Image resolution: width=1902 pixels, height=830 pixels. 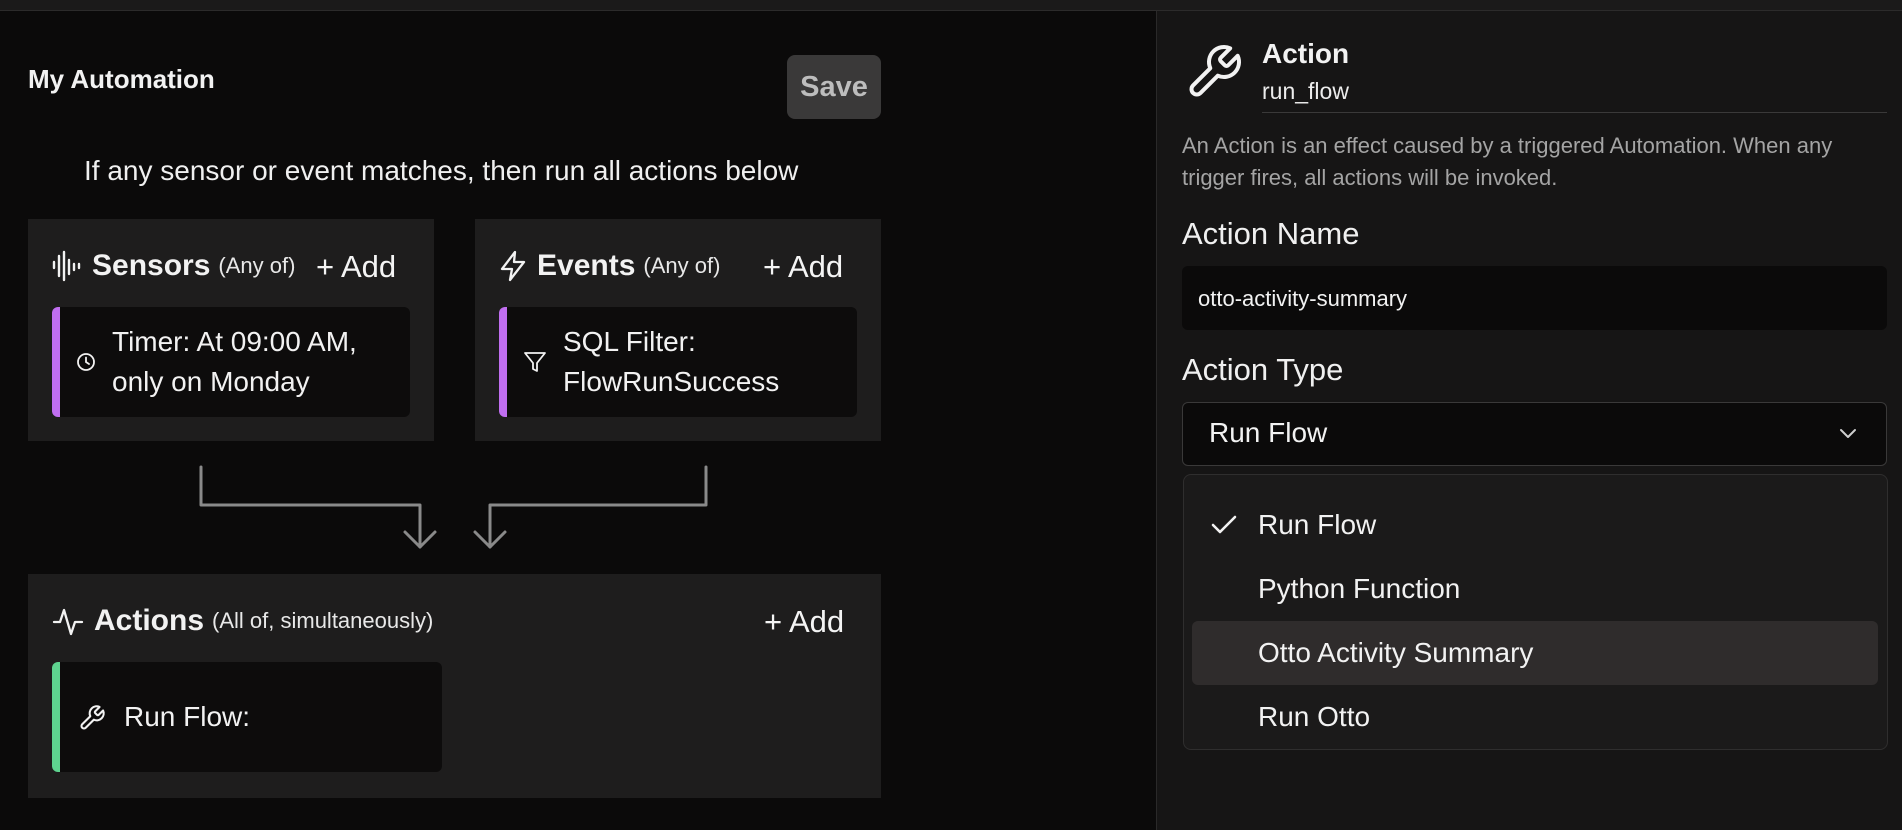 I want to click on add-action-button: + Add, so click(x=804, y=622).